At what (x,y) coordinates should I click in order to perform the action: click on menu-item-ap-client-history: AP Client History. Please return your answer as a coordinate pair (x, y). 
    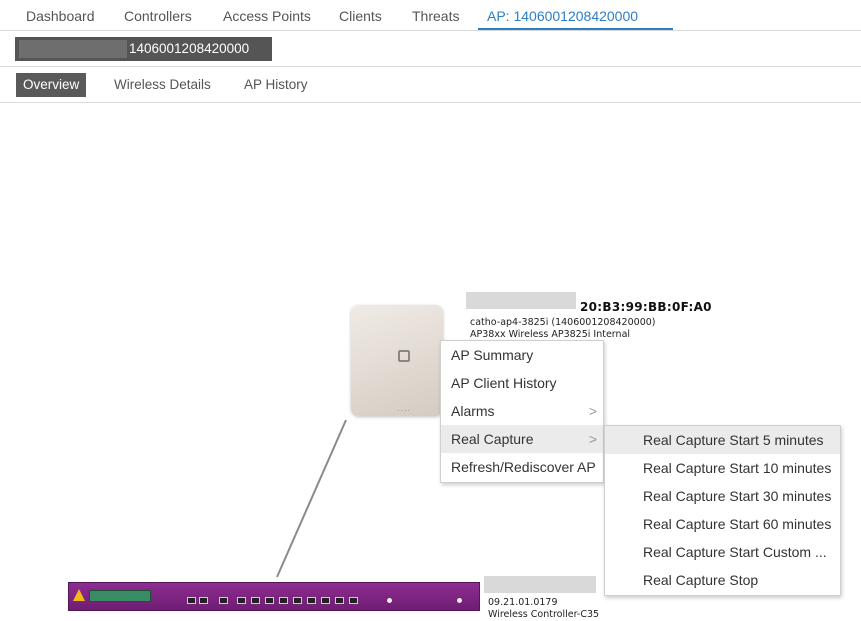
    Looking at the image, I should click on (522, 383).